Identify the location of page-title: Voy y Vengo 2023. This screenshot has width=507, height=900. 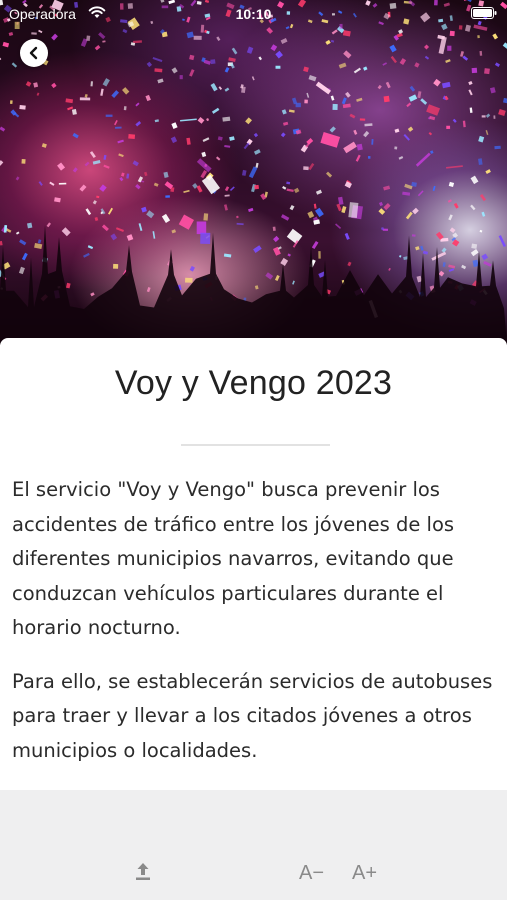
(253, 383).